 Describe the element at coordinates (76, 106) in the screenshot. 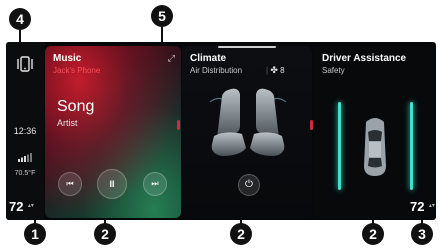

I see `song-title: Song` at that location.